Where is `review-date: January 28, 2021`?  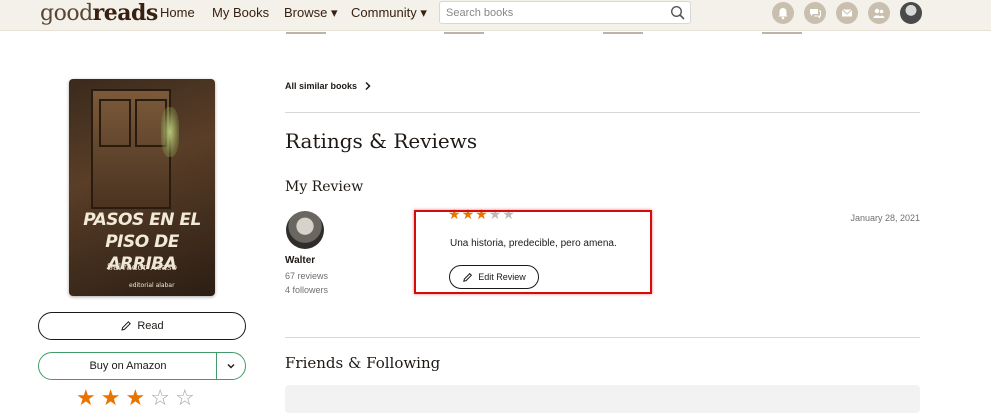 review-date: January 28, 2021 is located at coordinates (885, 218).